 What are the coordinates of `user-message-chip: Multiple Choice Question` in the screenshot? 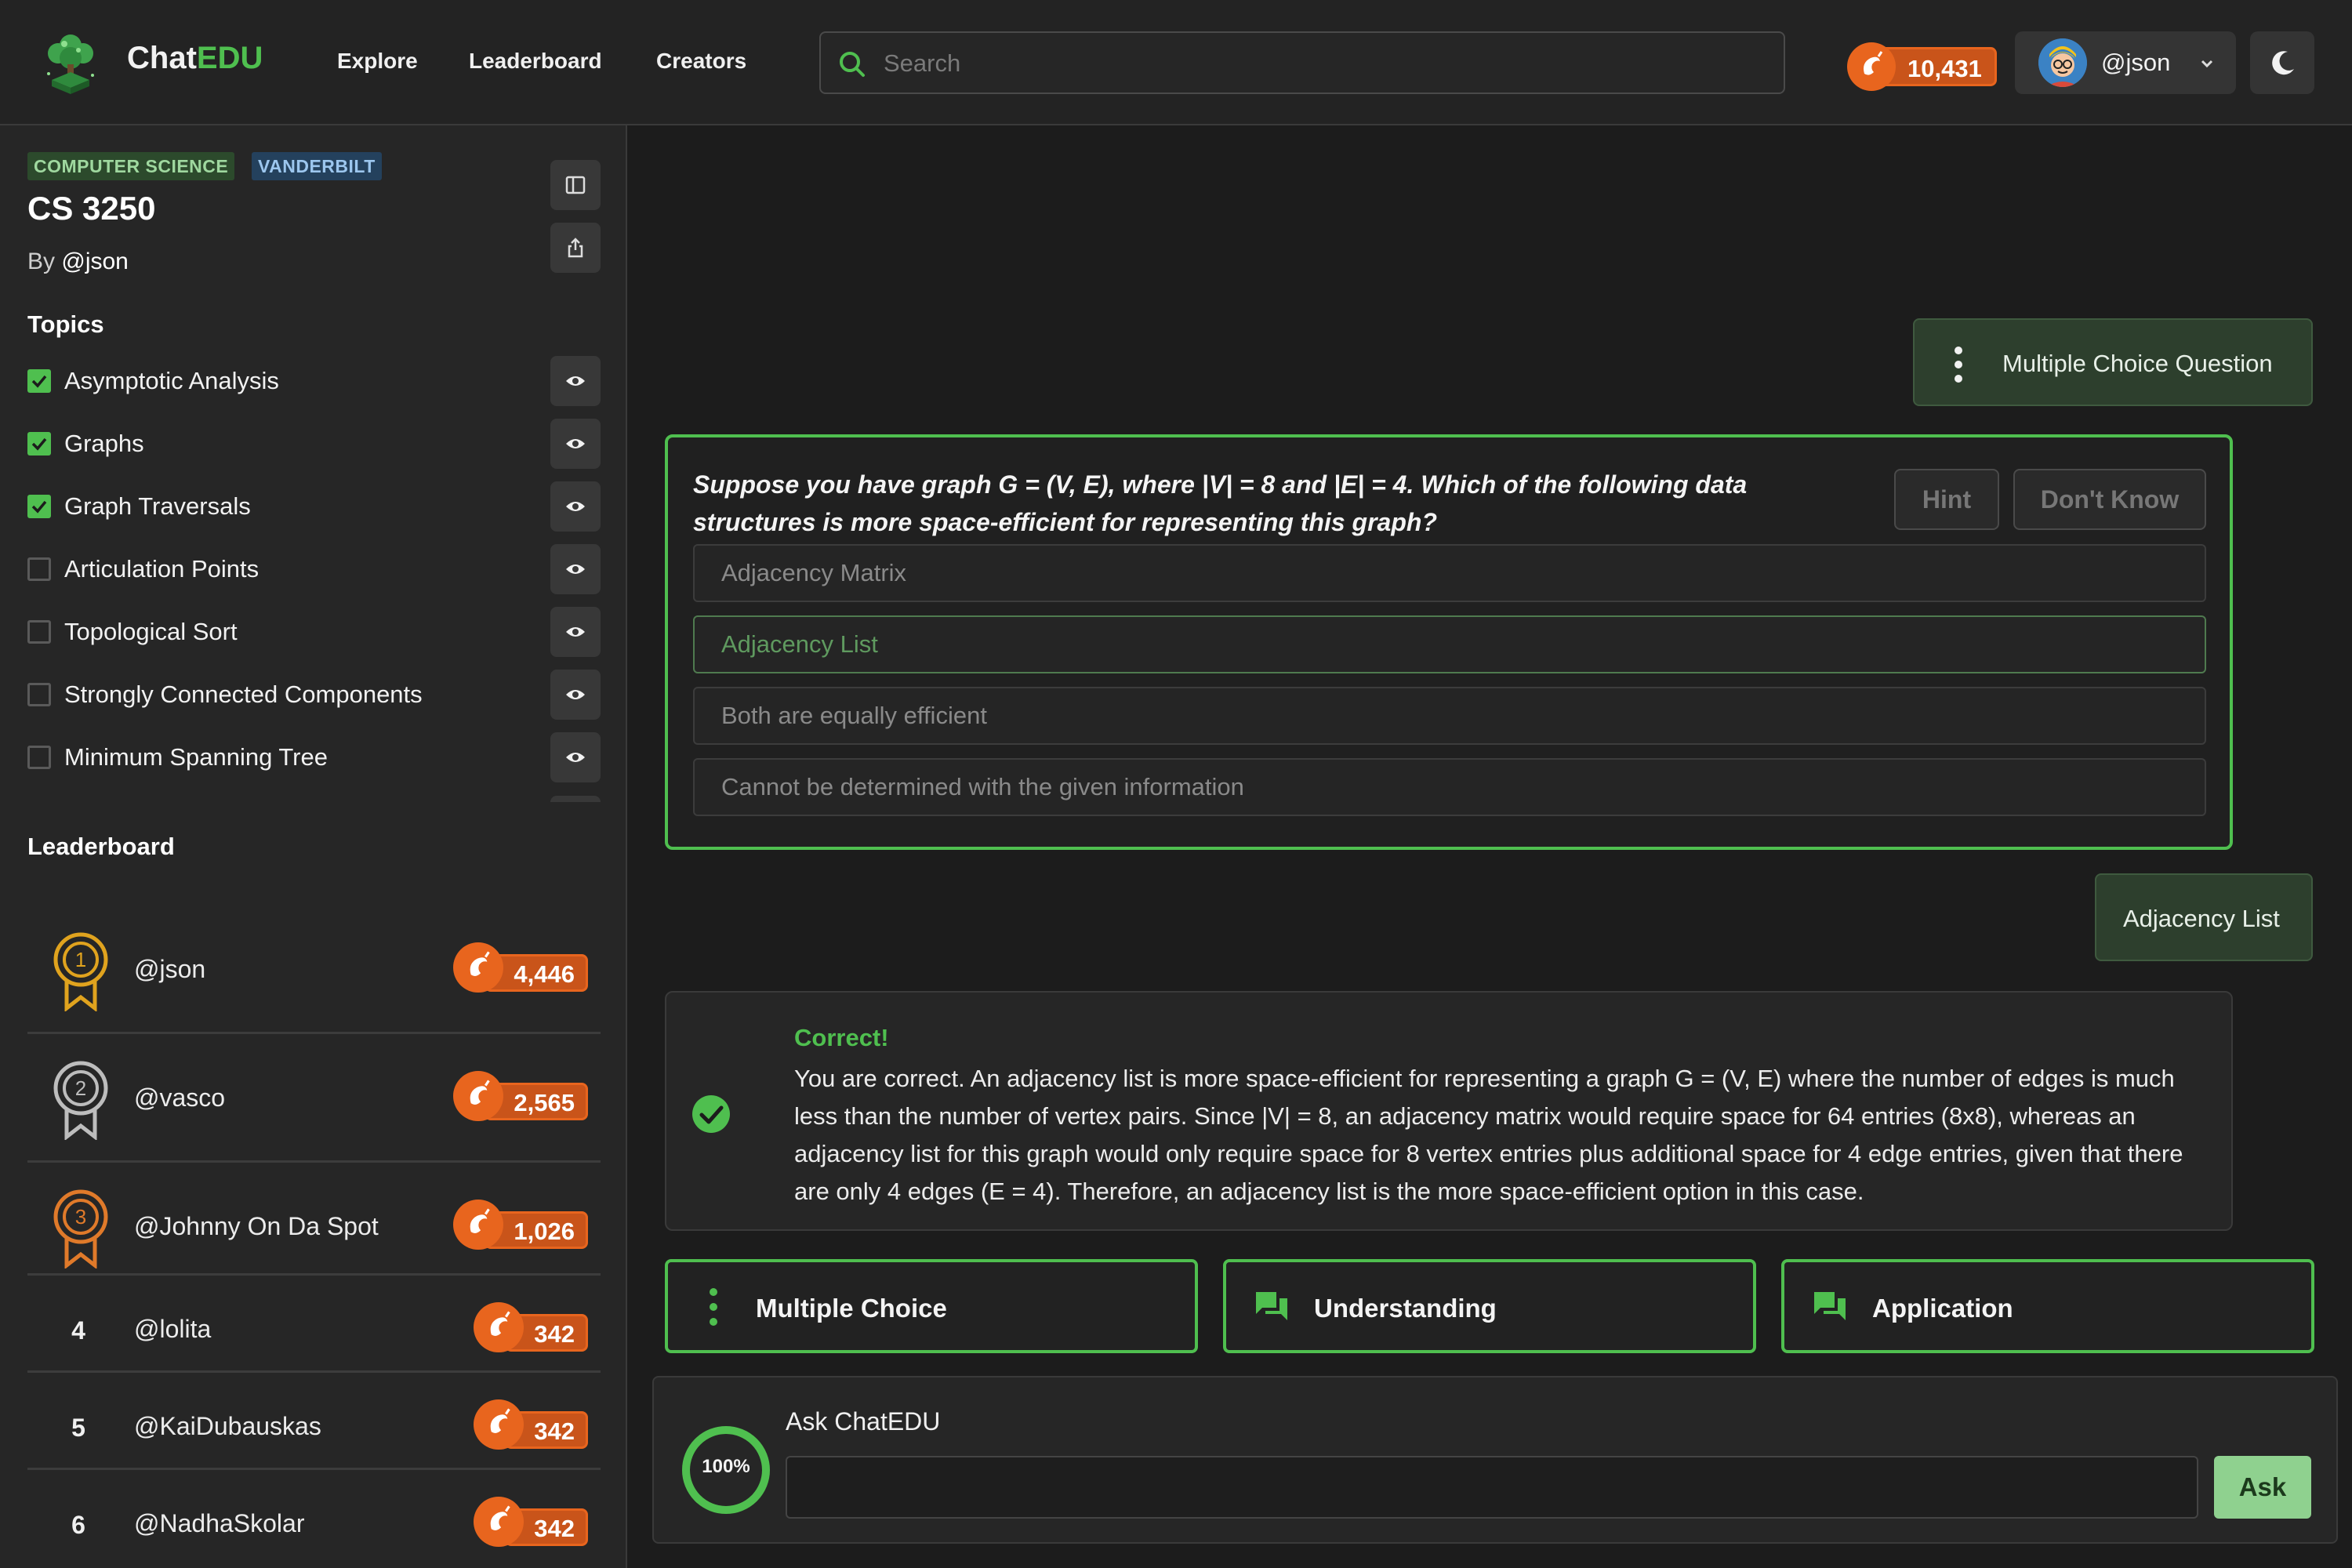 It's located at (2113, 362).